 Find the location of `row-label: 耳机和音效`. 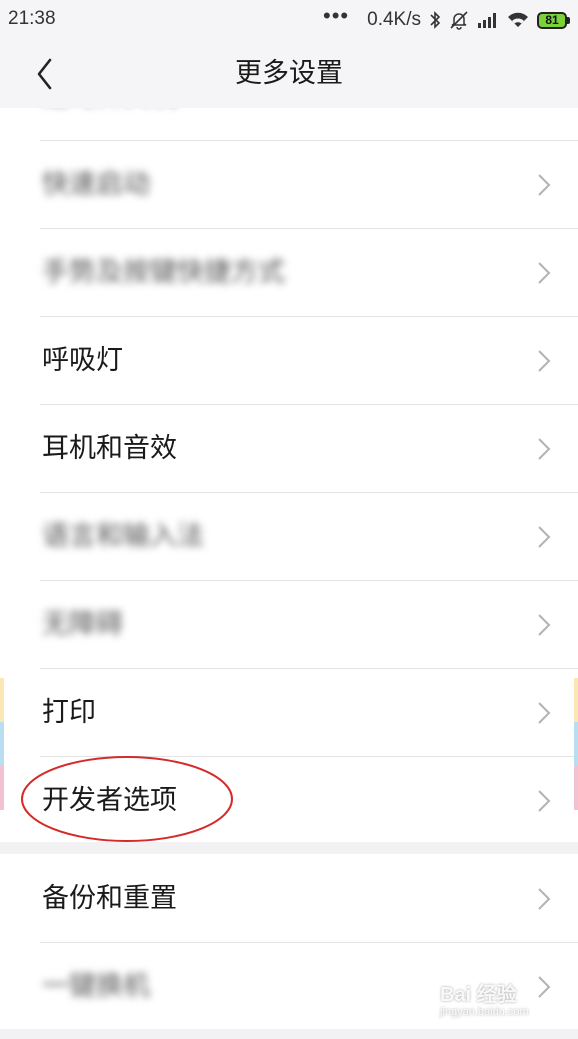

row-label: 耳机和音效 is located at coordinates (109, 448).